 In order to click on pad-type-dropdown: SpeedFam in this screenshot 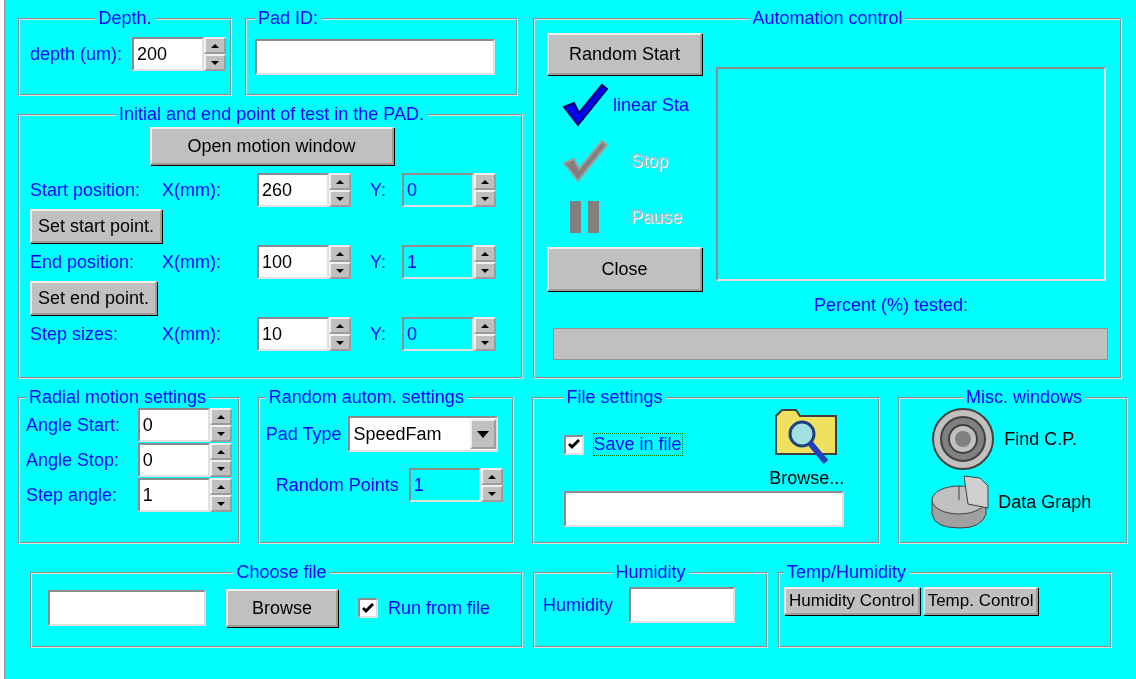, I will do `click(422, 434)`.